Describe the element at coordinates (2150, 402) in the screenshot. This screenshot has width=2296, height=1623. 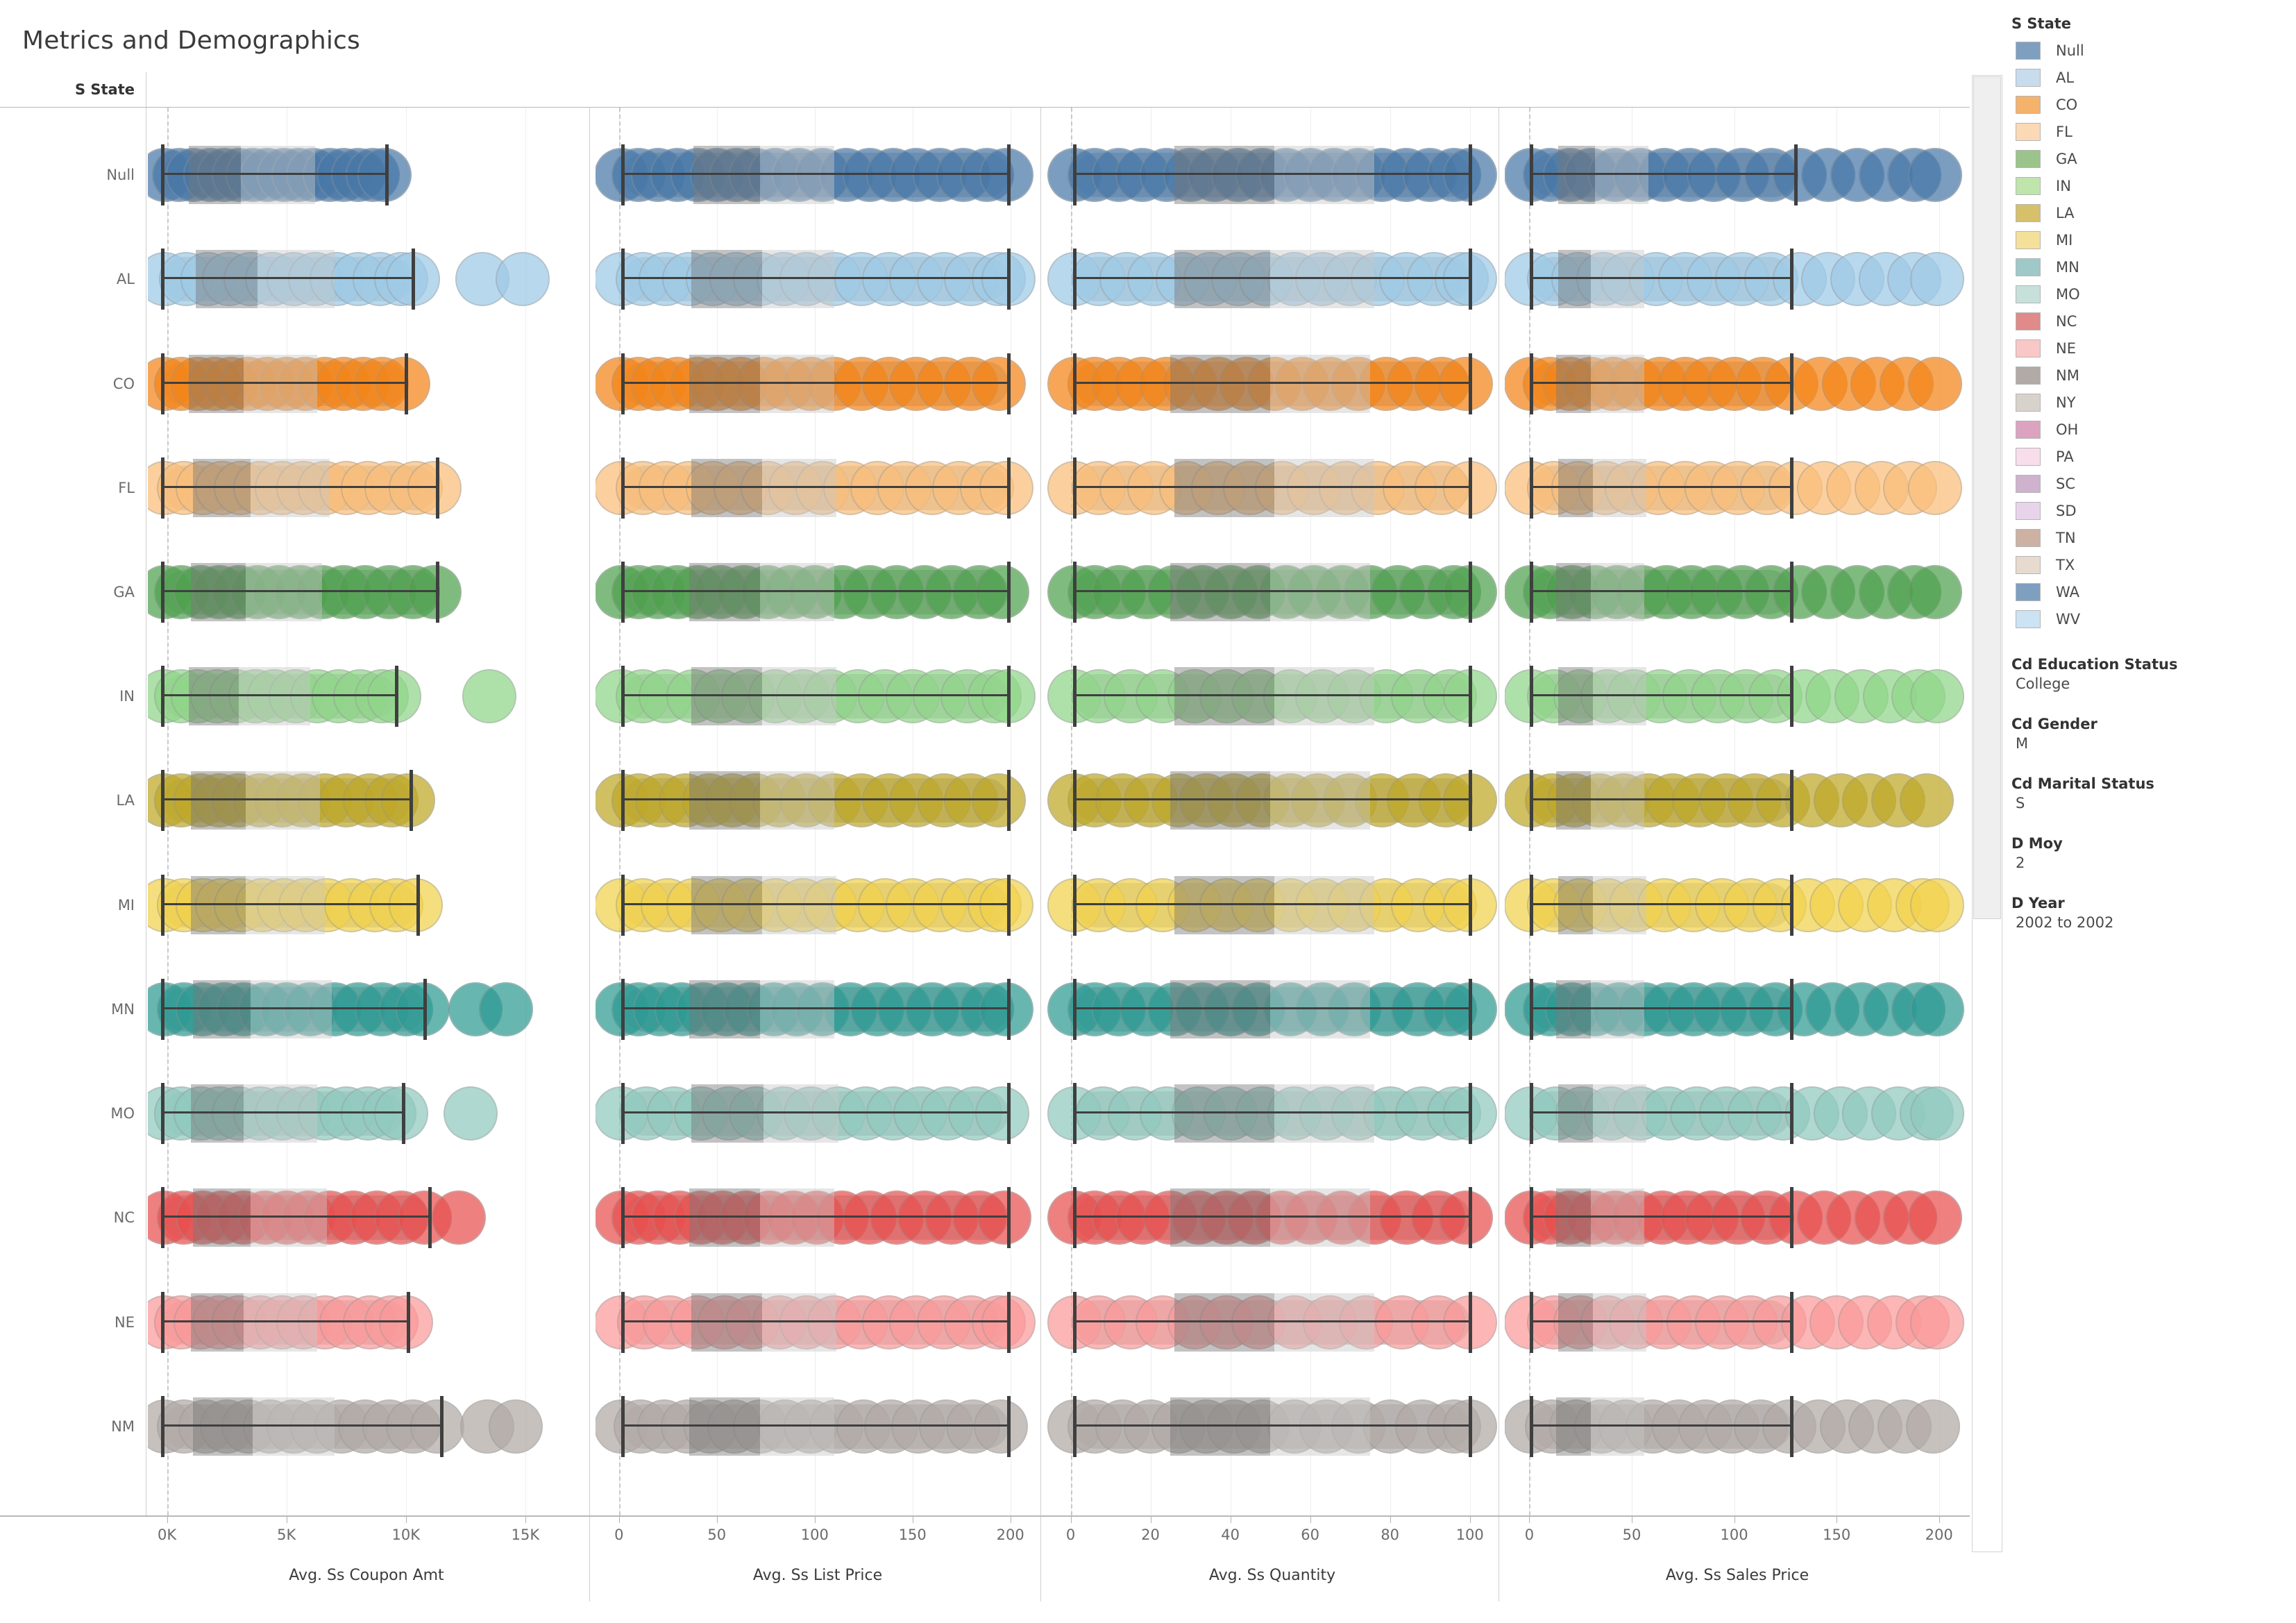
I see `legend-item: NY` at that location.